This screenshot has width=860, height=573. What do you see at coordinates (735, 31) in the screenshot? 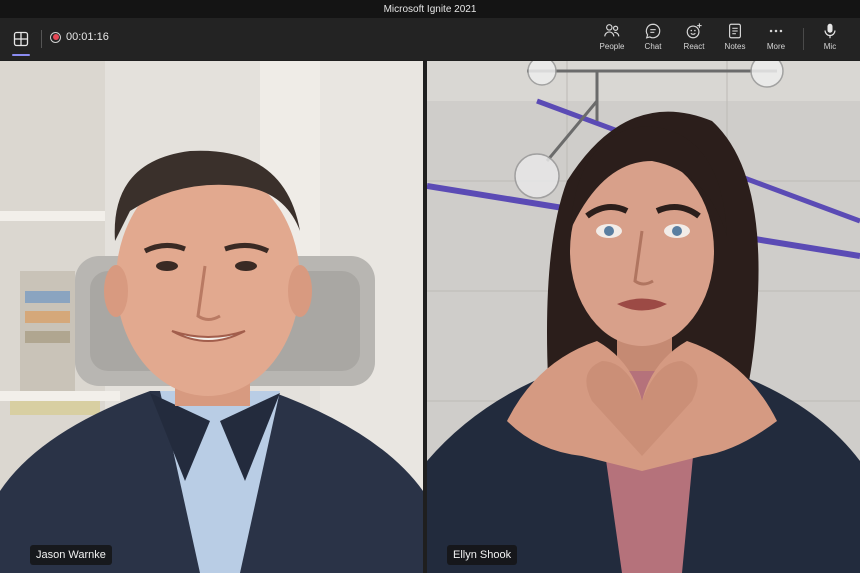
I see `notes-icon` at bounding box center [735, 31].